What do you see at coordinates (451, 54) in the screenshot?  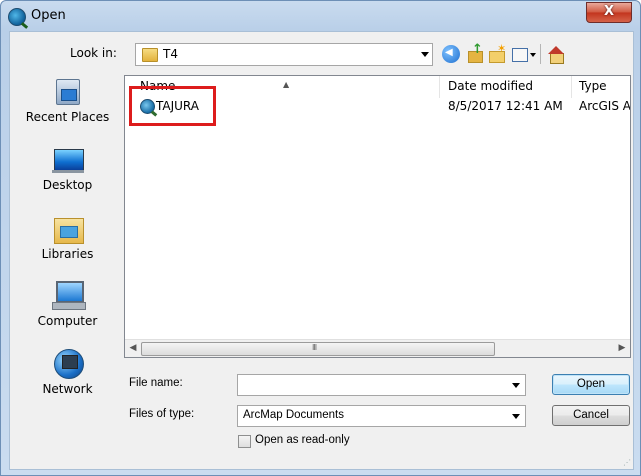 I see `back-icon` at bounding box center [451, 54].